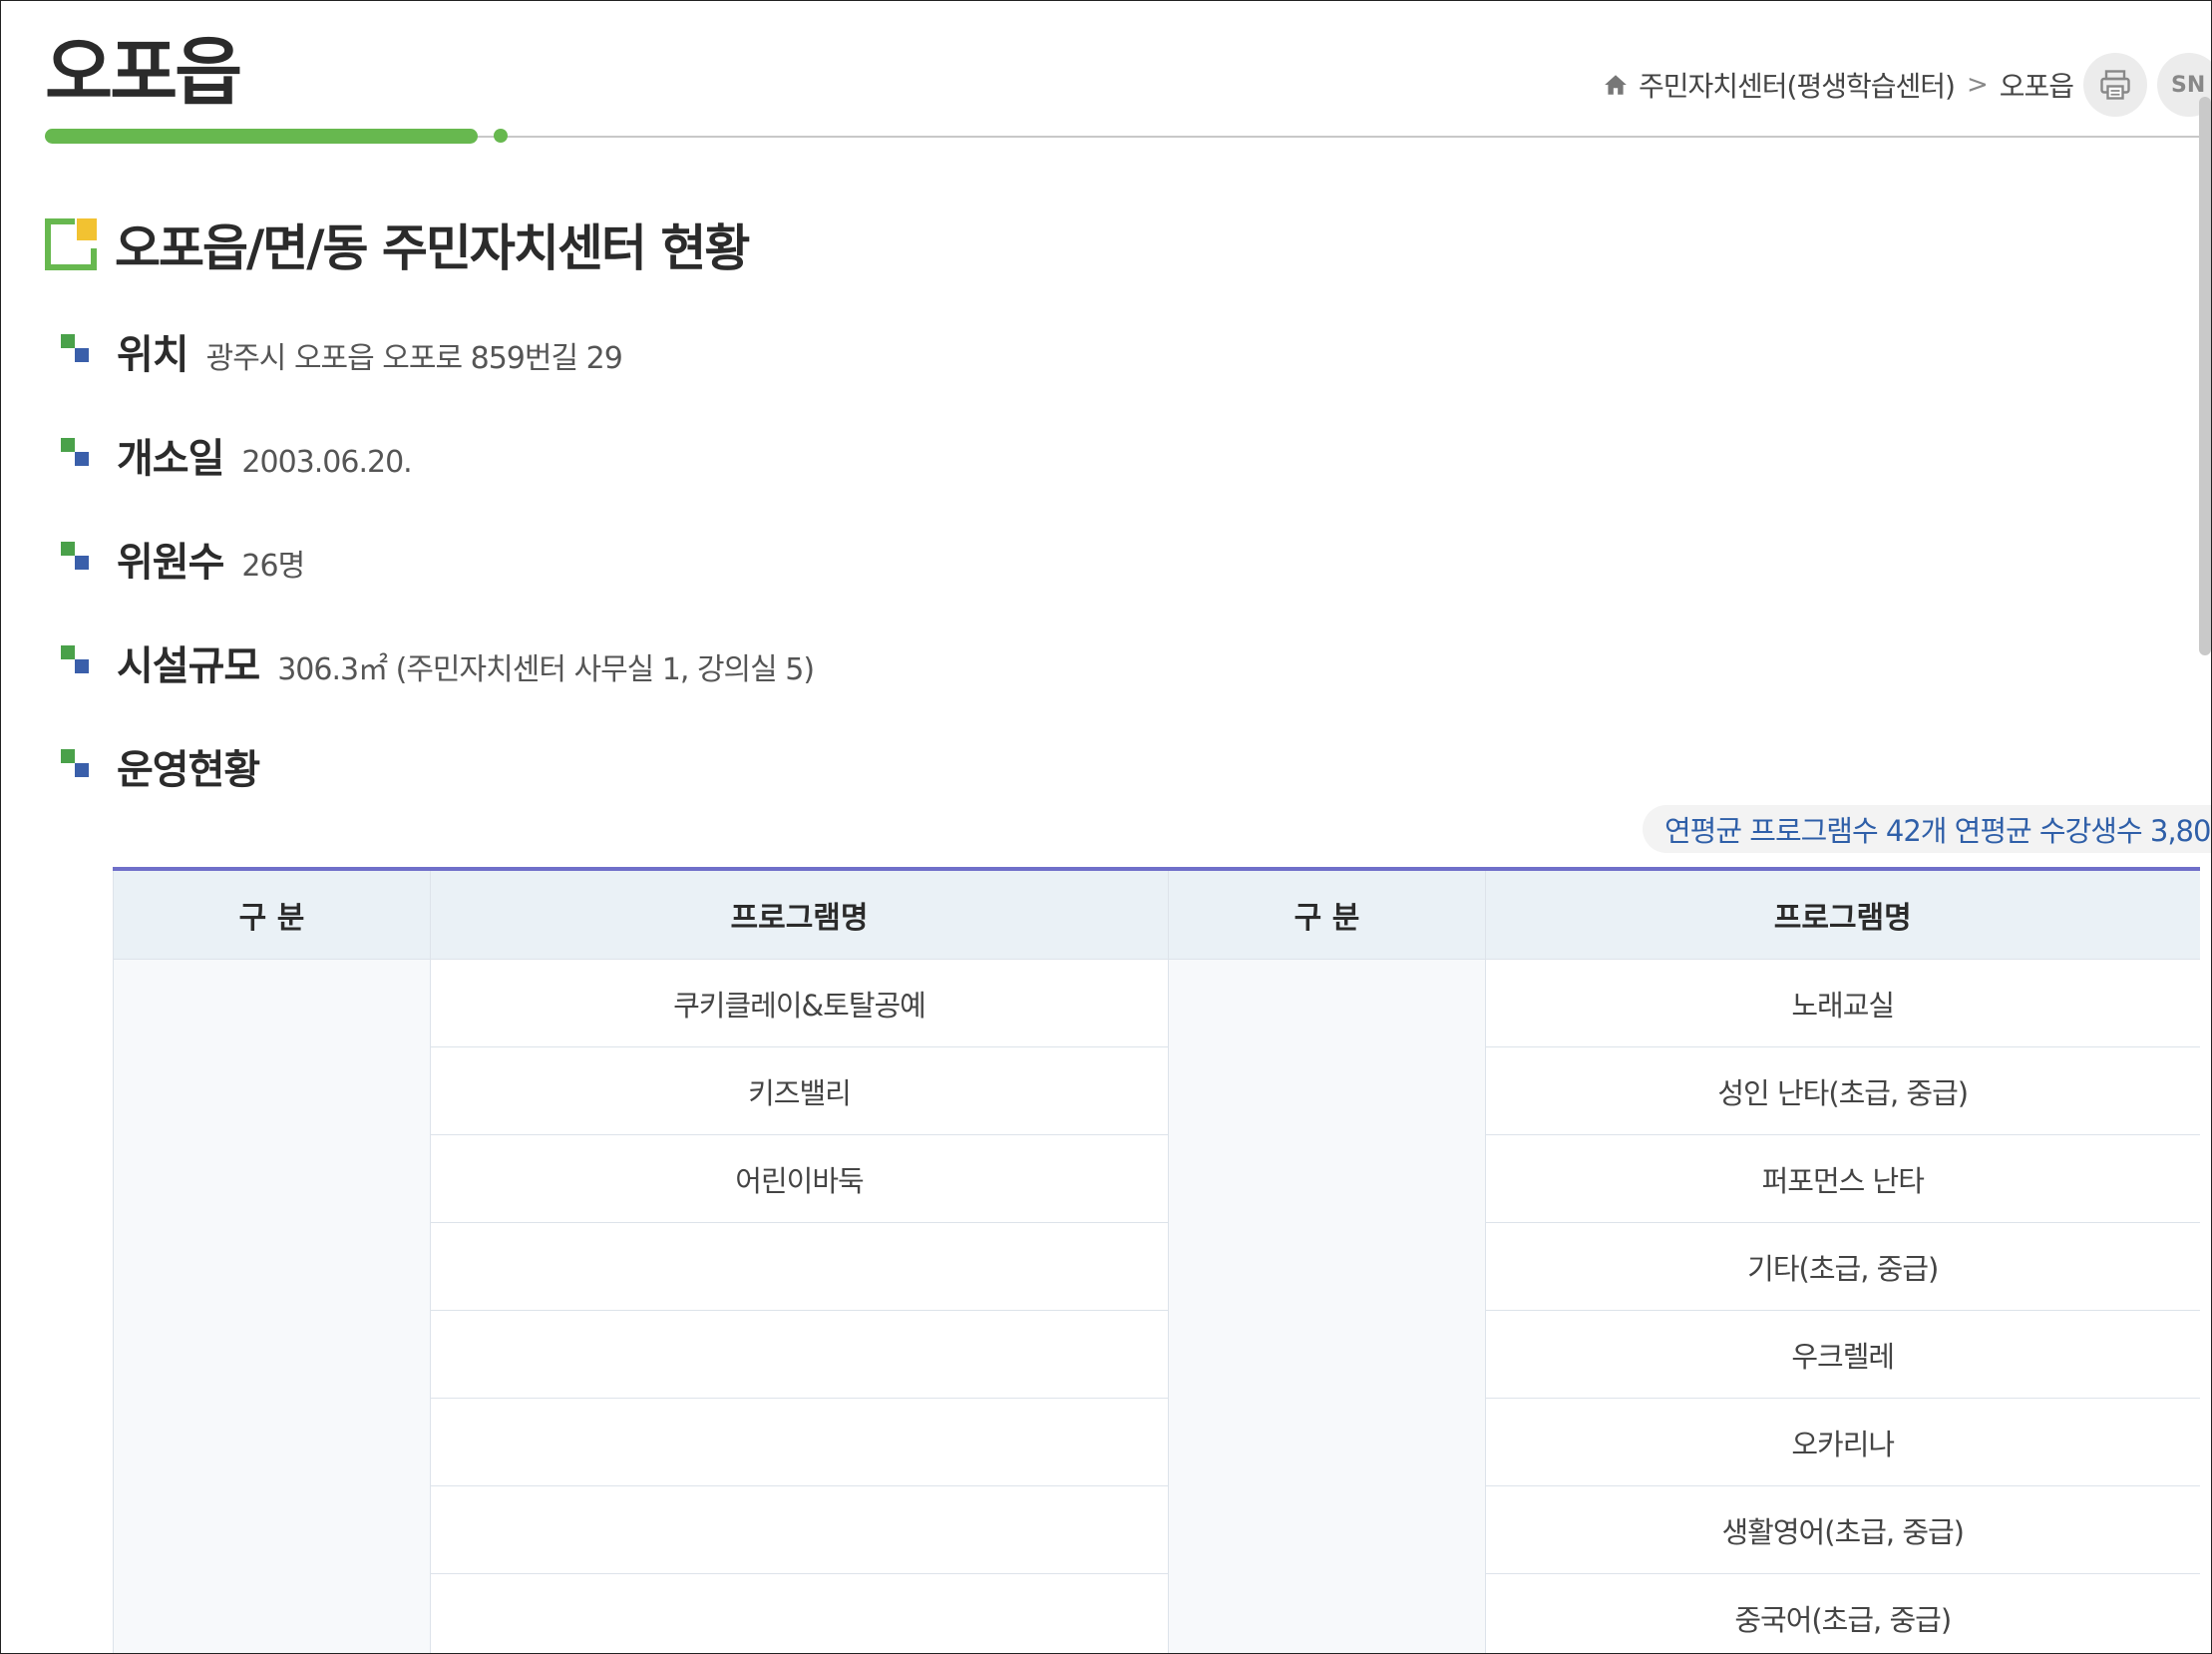  I want to click on category-cell-right, so click(1327, 1306).